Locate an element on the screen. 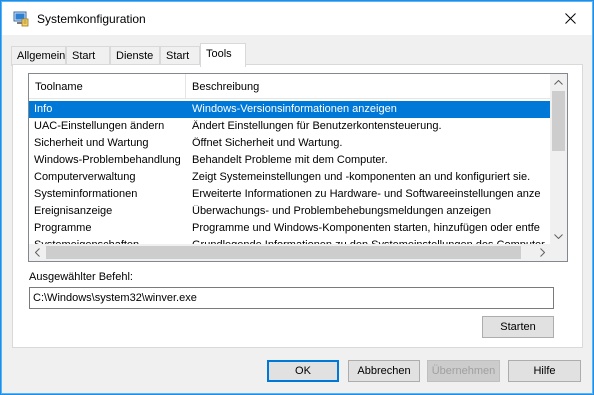 This screenshot has width=594, height=395. chevron-up-icon is located at coordinates (558, 82).